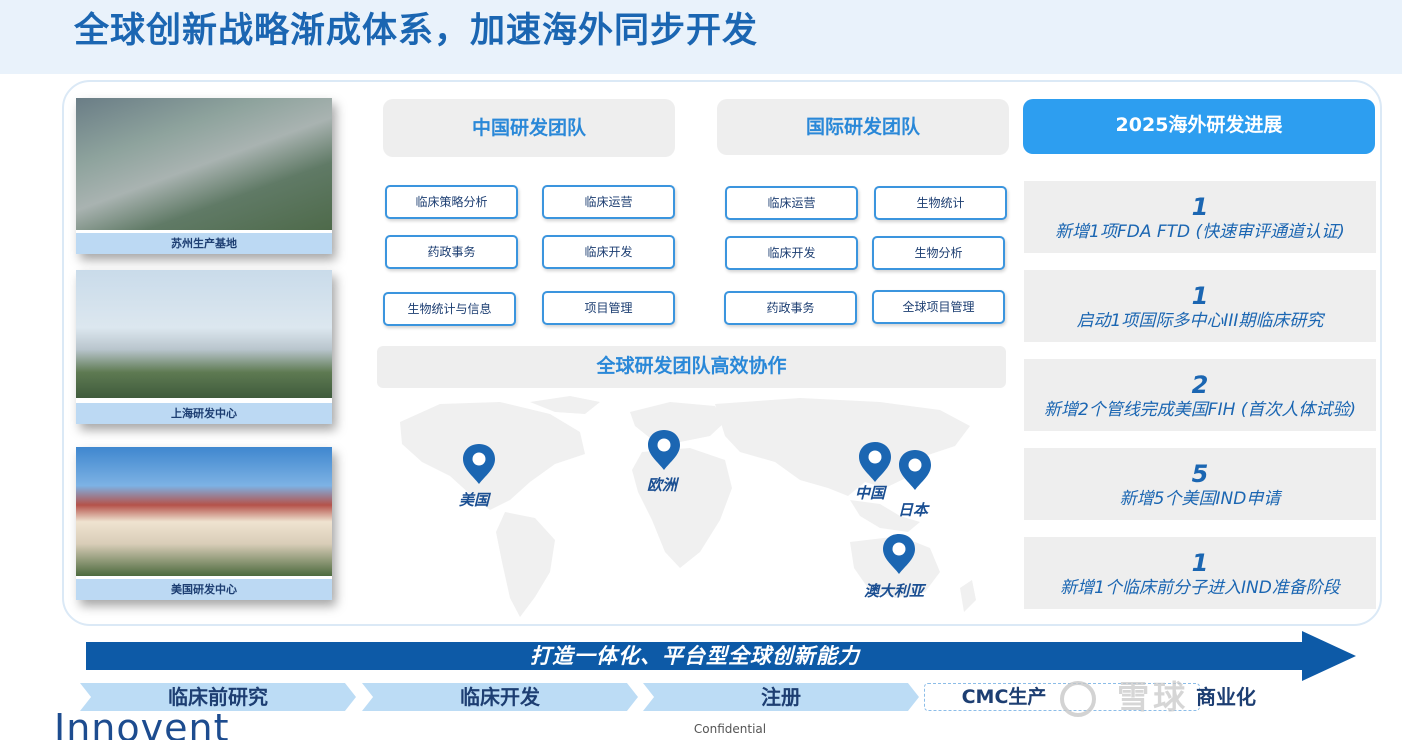  What do you see at coordinates (204, 589) in the screenshot?
I see `photo-caption: 美国研发中心` at bounding box center [204, 589].